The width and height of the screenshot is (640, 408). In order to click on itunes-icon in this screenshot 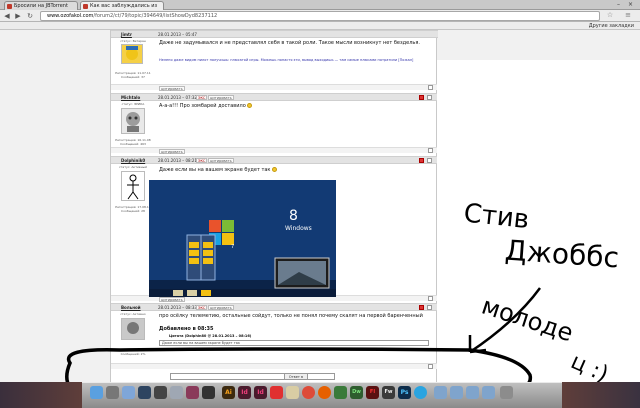, I will do `click(128, 392)`.